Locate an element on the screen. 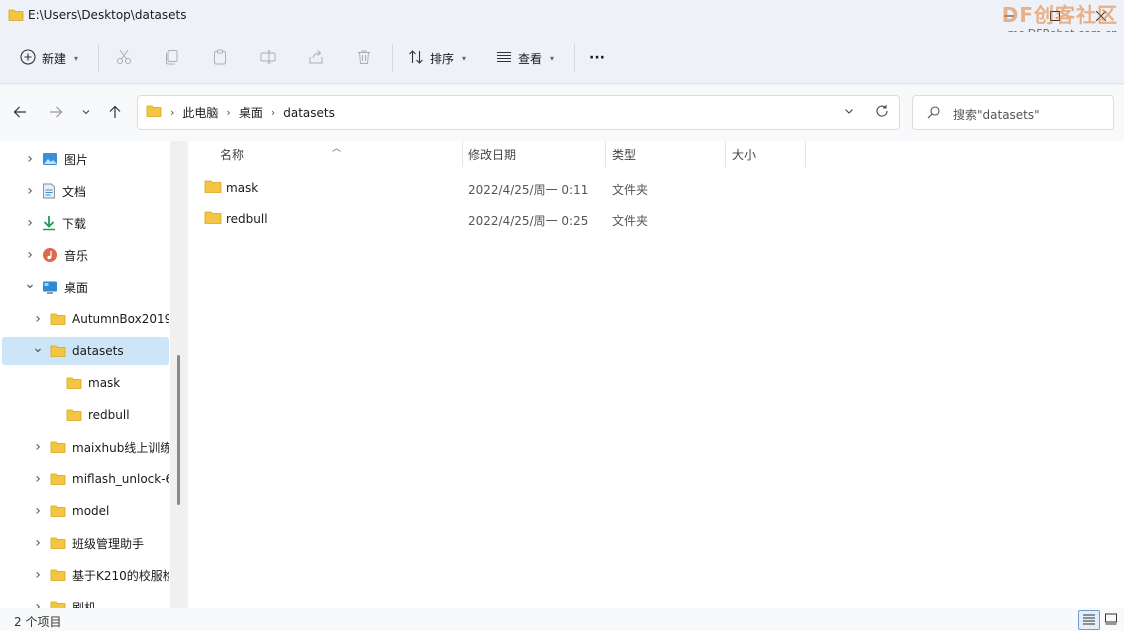 The image size is (1124, 631). sidebar-item: mask is located at coordinates (85, 383).